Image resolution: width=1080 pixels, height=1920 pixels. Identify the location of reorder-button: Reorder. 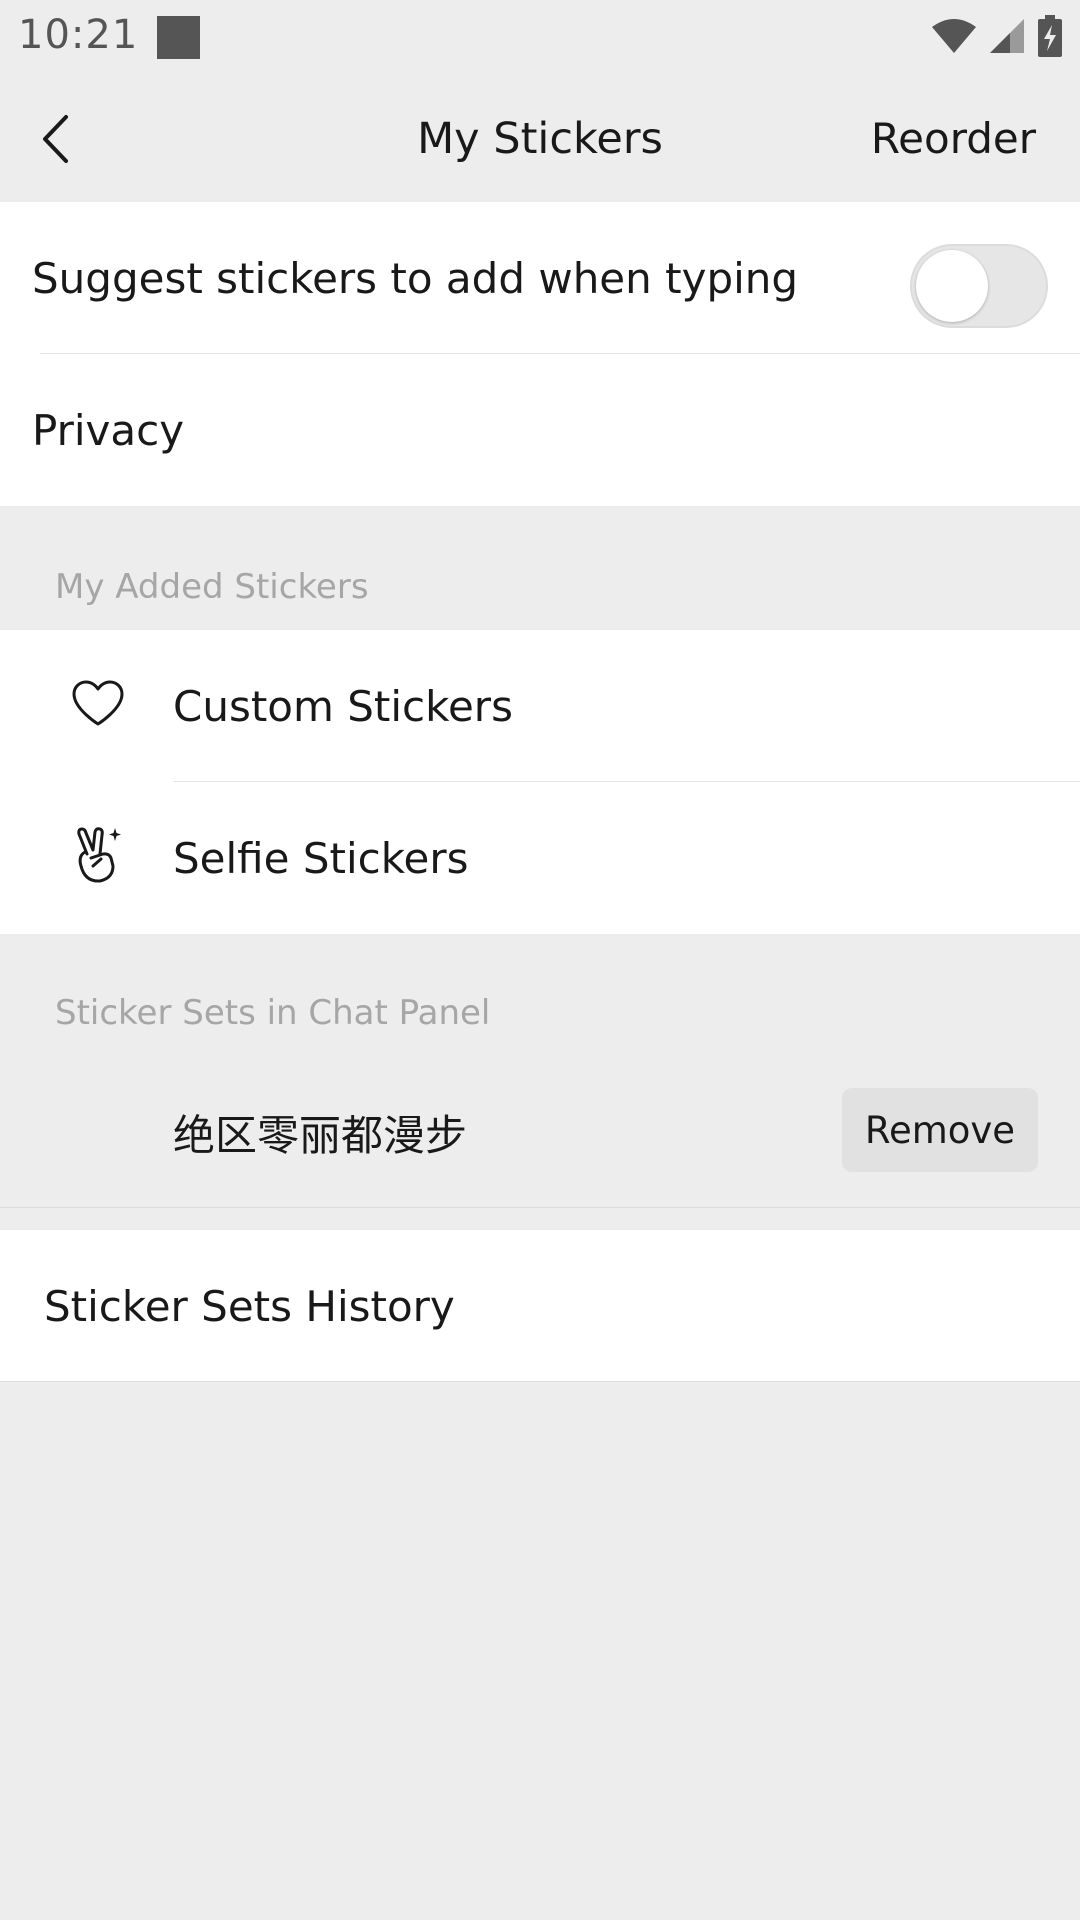
(953, 138).